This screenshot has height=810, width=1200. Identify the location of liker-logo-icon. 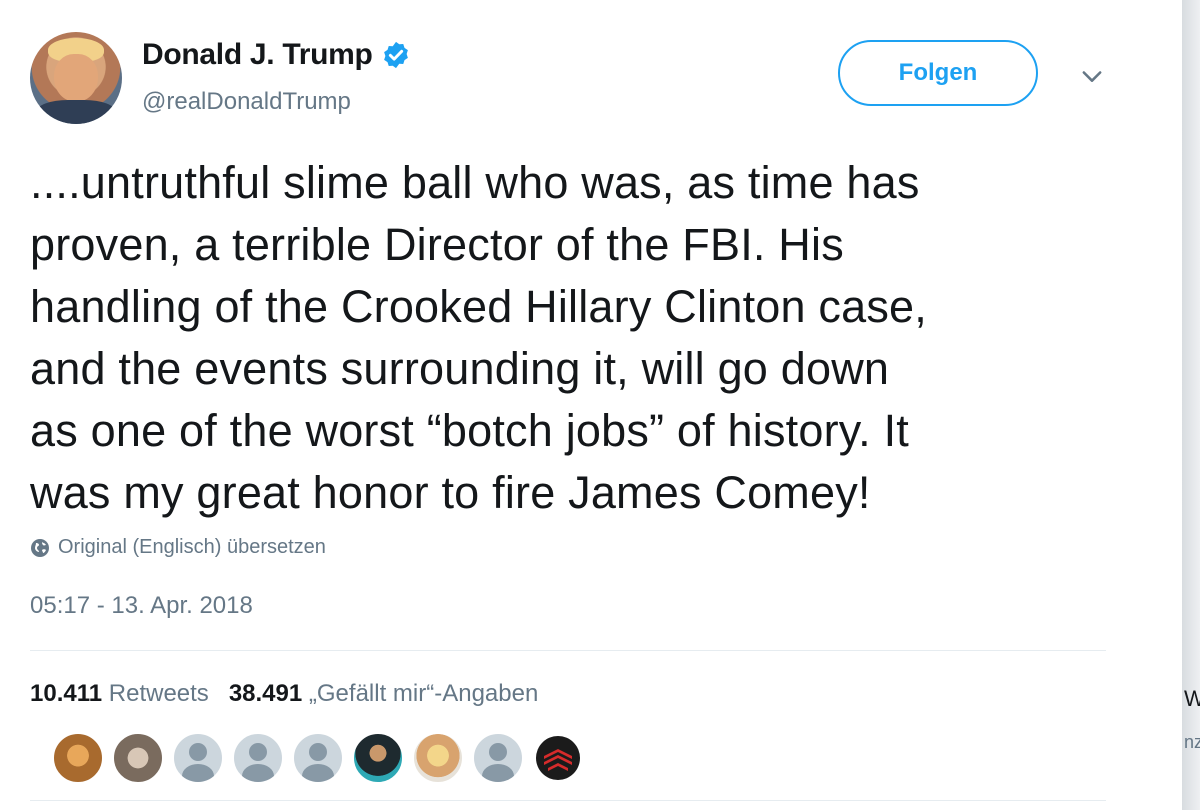
(558, 758).